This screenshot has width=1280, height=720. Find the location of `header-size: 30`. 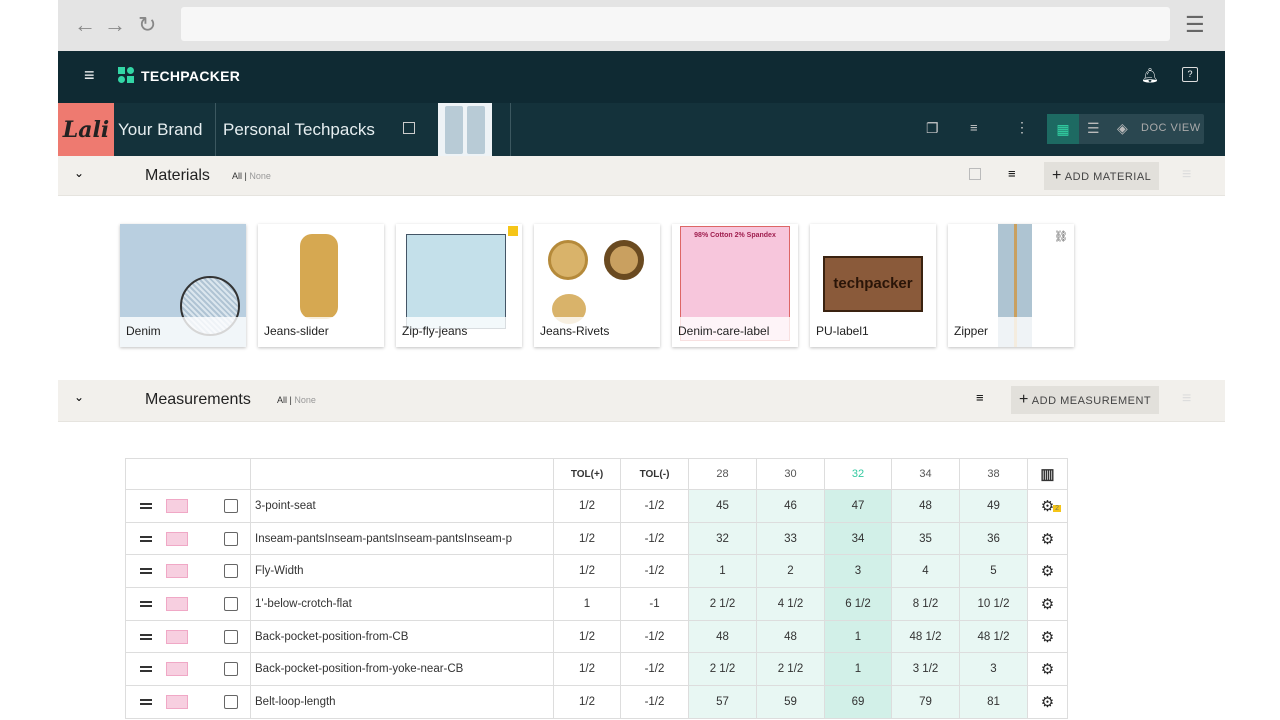

header-size: 30 is located at coordinates (790, 474).